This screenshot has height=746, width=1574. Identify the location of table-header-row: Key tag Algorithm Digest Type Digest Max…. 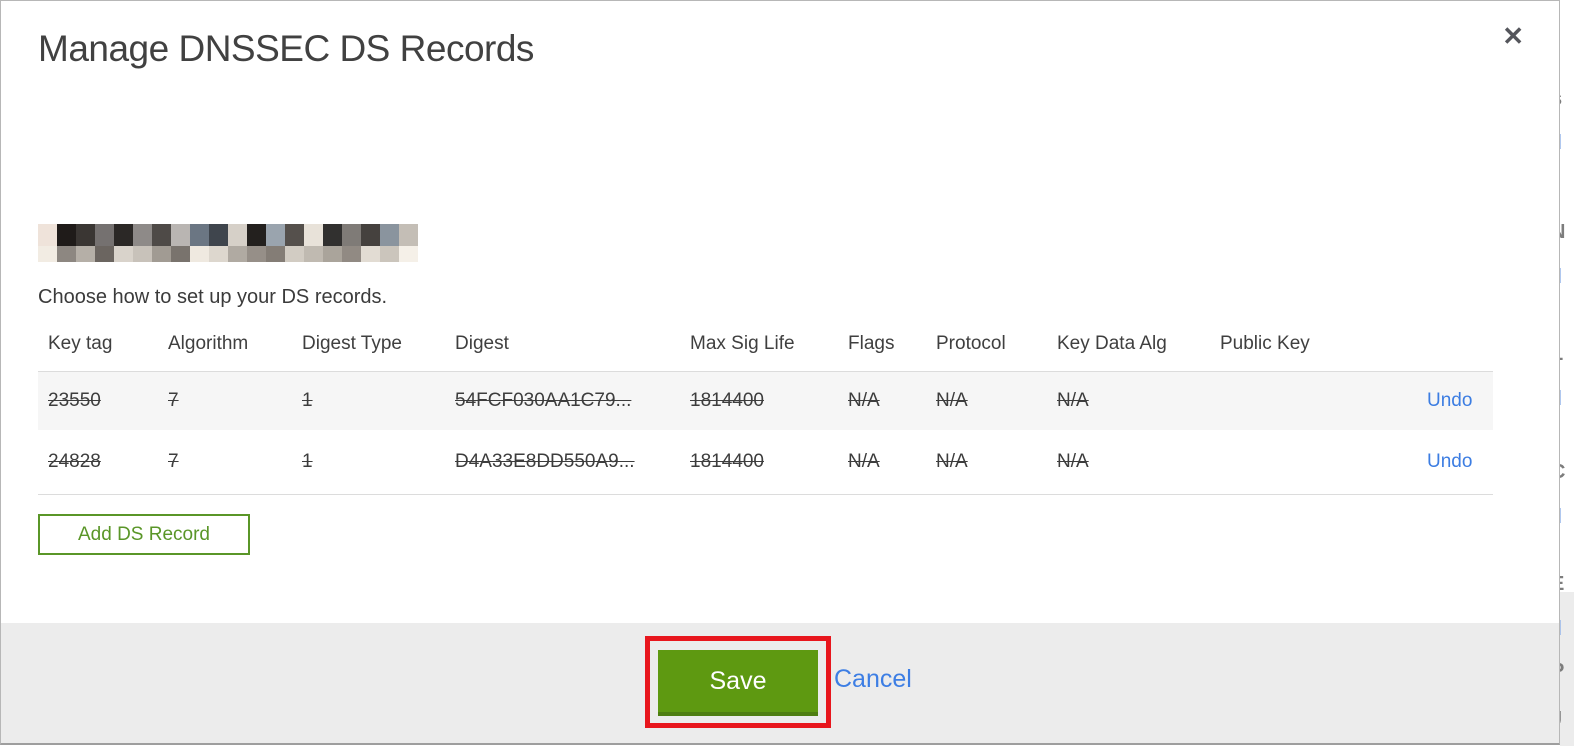
(765, 352).